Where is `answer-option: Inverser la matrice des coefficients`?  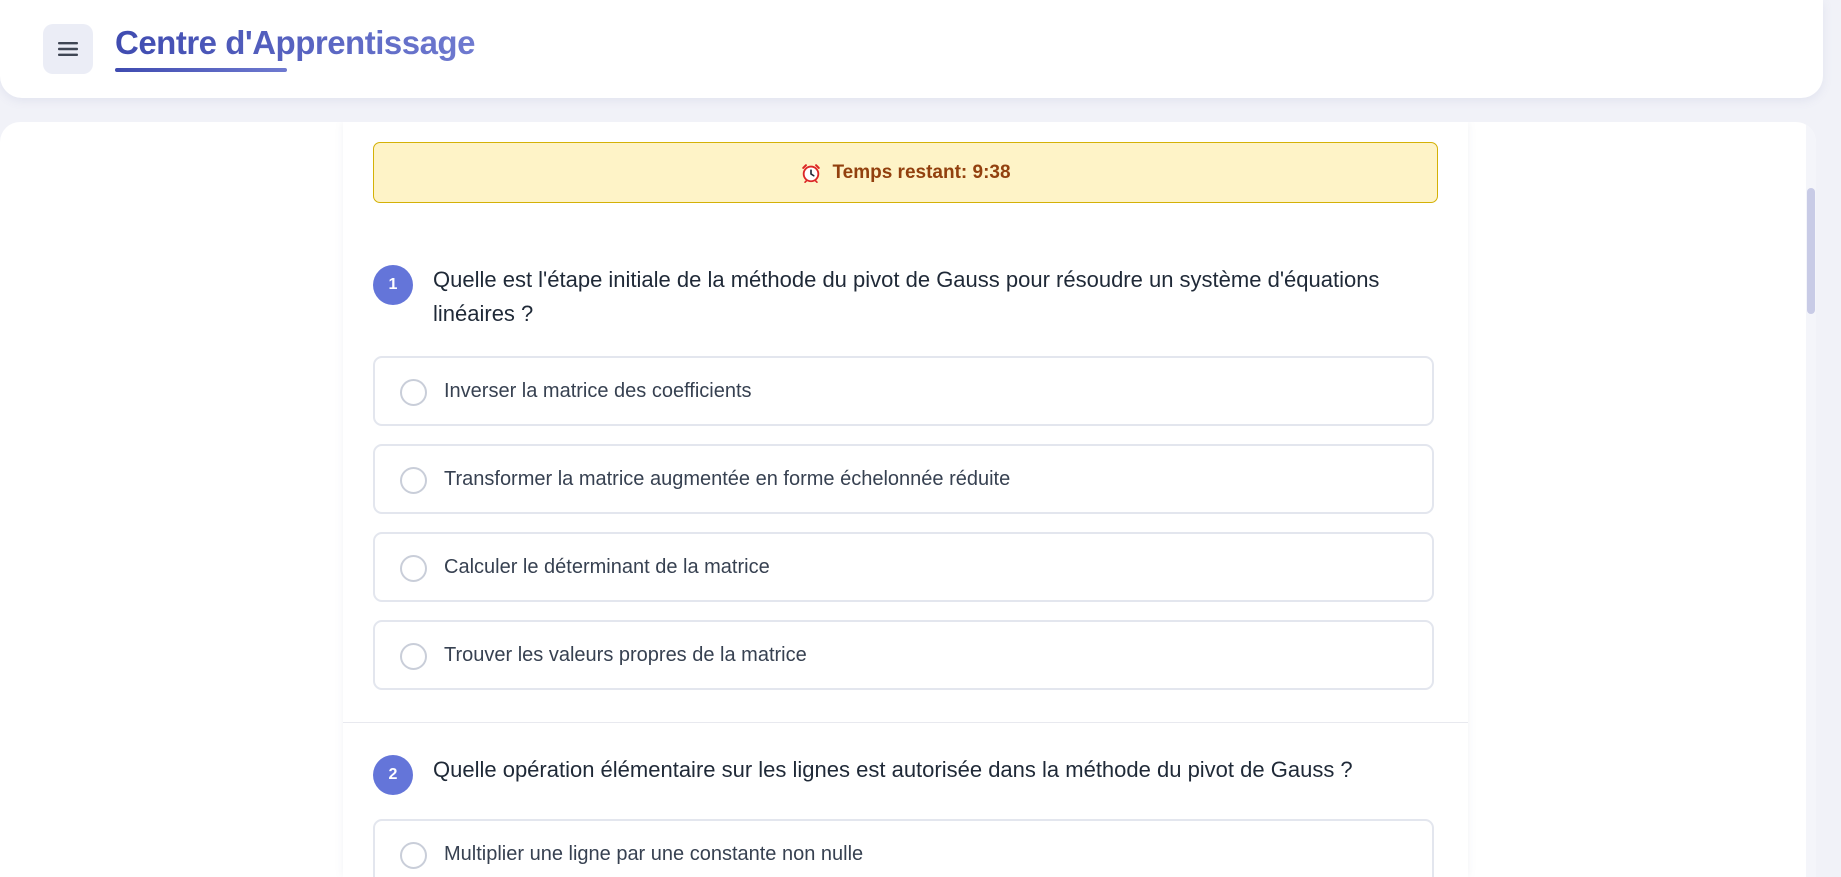
answer-option: Inverser la matrice des coefficients is located at coordinates (903, 391).